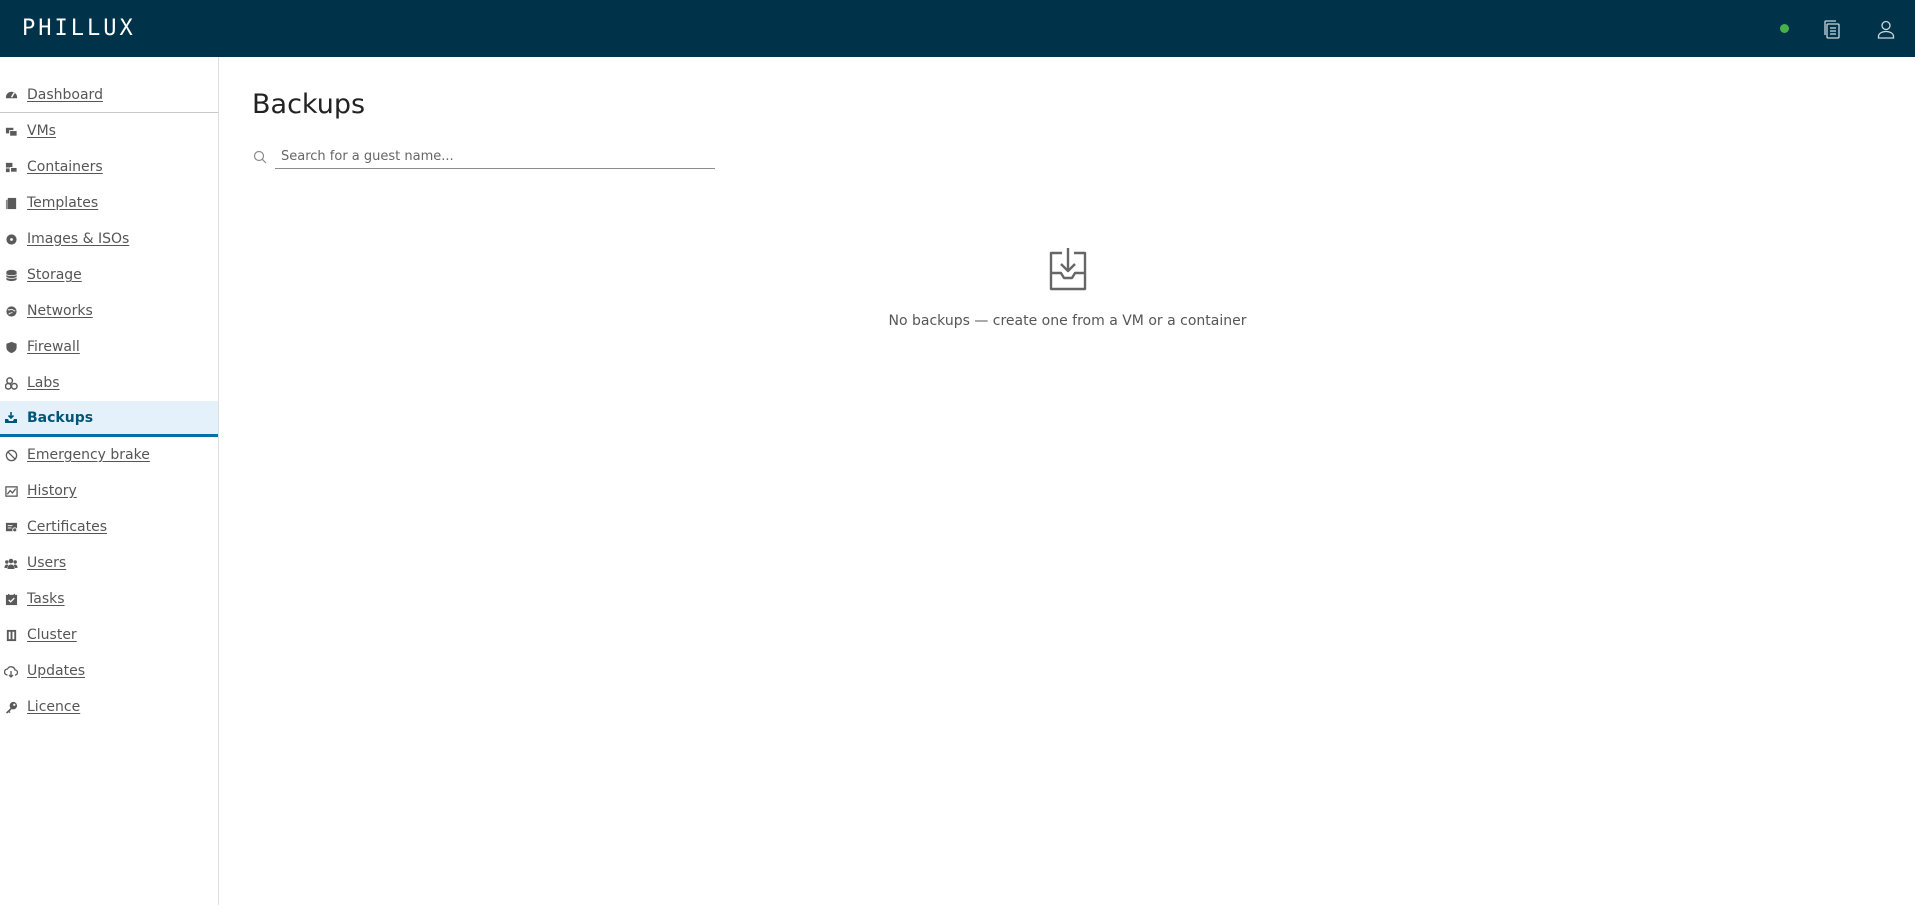 Image resolution: width=1915 pixels, height=905 pixels. What do you see at coordinates (11, 599) in the screenshot?
I see `tasks-icon` at bounding box center [11, 599].